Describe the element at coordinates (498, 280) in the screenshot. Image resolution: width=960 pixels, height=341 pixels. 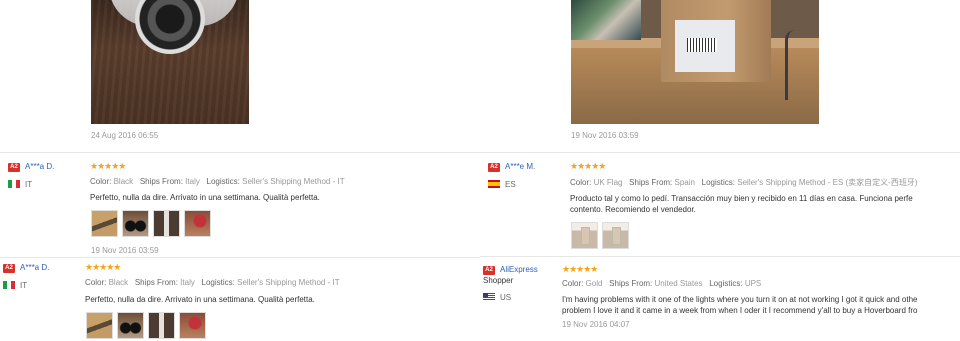
I see `reviewer-name-line-2: Shopper` at that location.